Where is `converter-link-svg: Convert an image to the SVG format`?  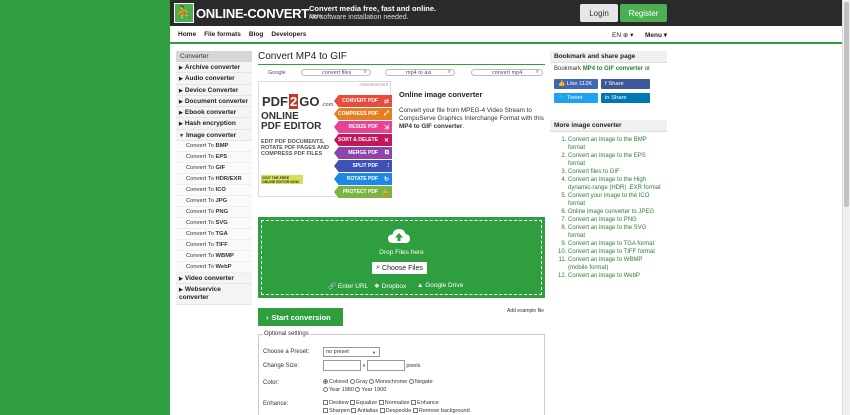
converter-link-svg: Convert an image to the SVG format is located at coordinates (615, 232).